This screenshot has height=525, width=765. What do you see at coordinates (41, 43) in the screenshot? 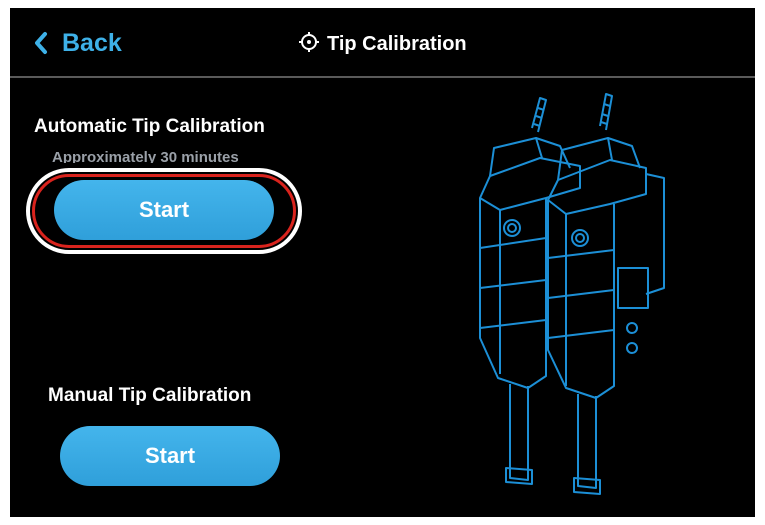
I see `chevron-left-icon` at bounding box center [41, 43].